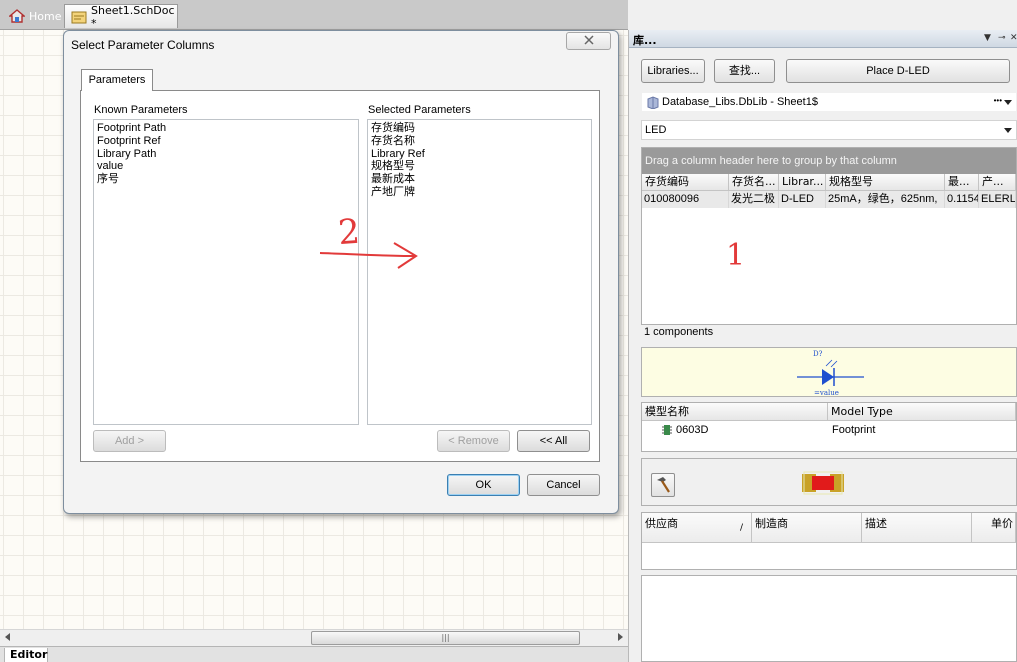  What do you see at coordinates (829, 102) in the screenshot?
I see `library-select: Database_Libs.DbLib - Sheet1$ •••` at bounding box center [829, 102].